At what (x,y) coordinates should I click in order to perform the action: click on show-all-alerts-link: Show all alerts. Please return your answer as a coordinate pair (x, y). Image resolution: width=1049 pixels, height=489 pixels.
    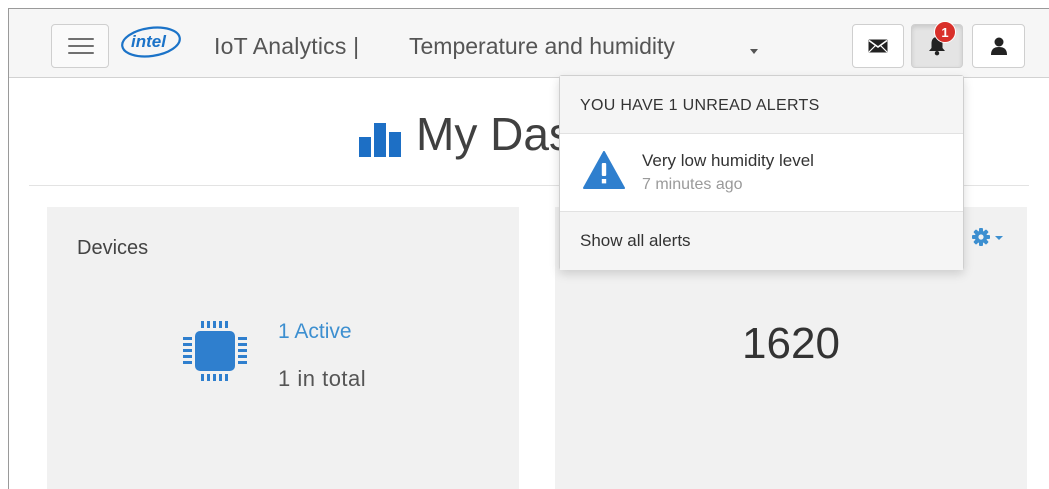
    Looking at the image, I should click on (761, 241).